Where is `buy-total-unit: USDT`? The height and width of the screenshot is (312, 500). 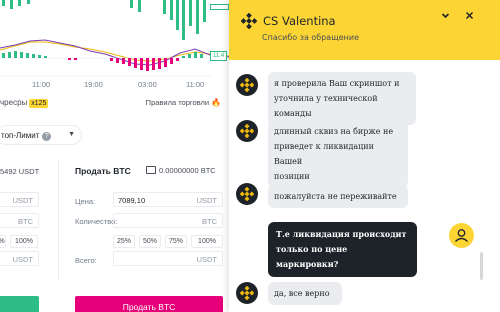
buy-total-unit: USDT is located at coordinates (22, 259).